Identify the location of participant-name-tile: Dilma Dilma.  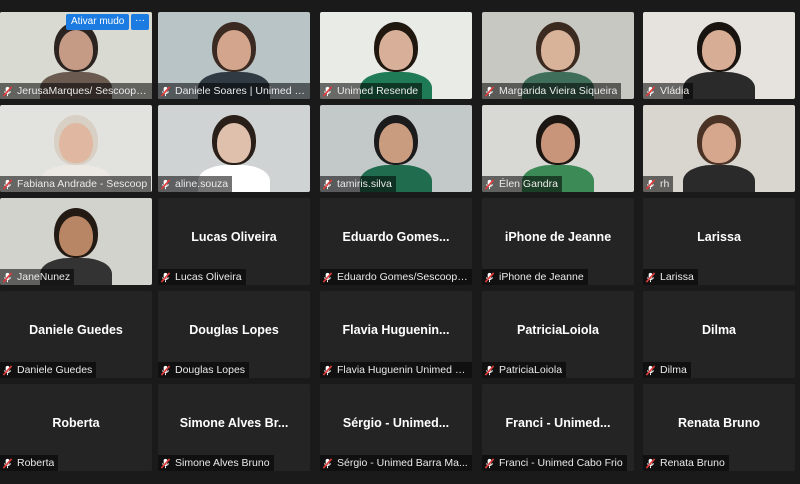
(719, 334).